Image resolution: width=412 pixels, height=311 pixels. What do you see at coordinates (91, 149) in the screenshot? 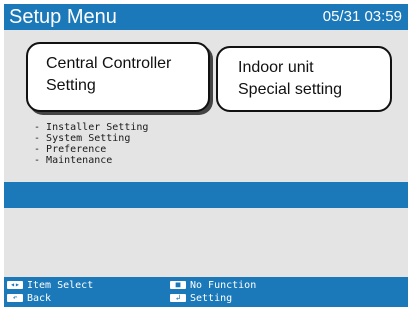
I see `menu-item-preference: Preference` at bounding box center [91, 149].